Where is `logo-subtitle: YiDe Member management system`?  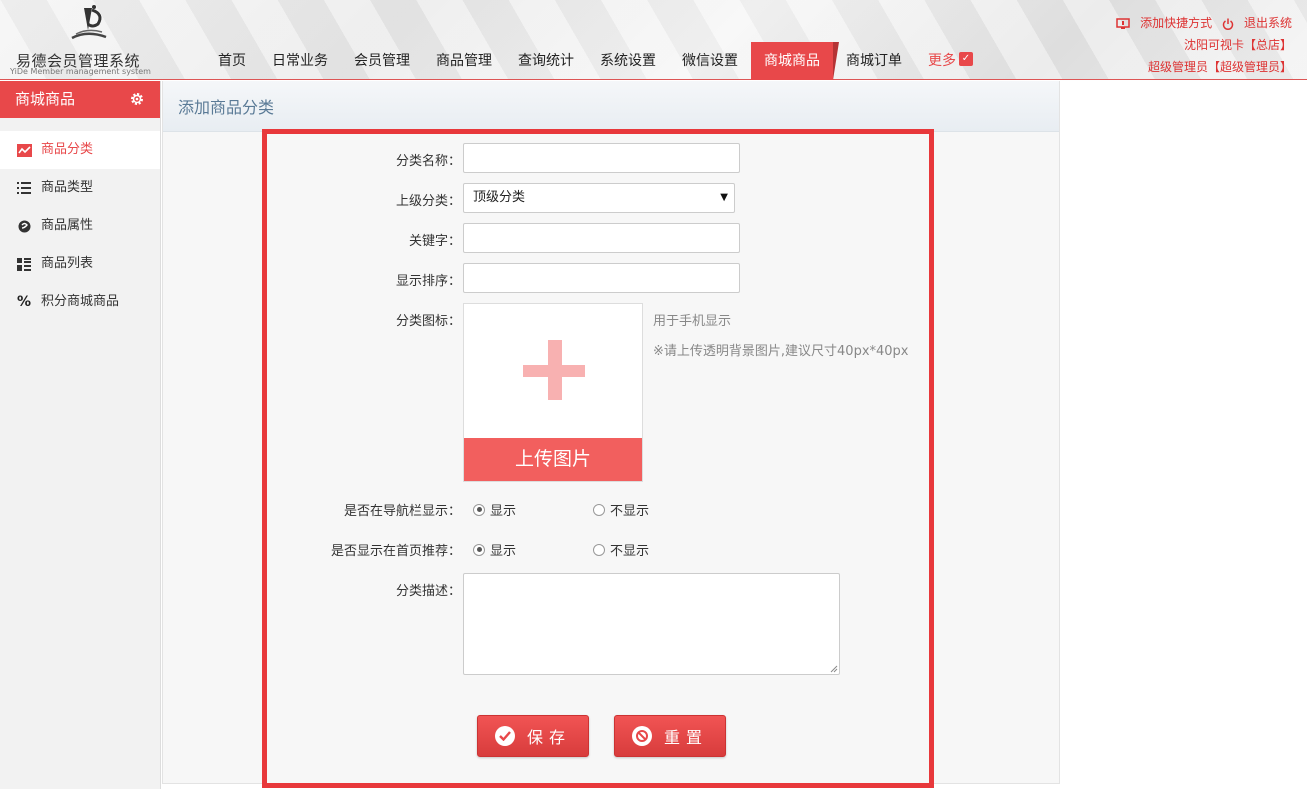 logo-subtitle: YiDe Member management system is located at coordinates (80, 71).